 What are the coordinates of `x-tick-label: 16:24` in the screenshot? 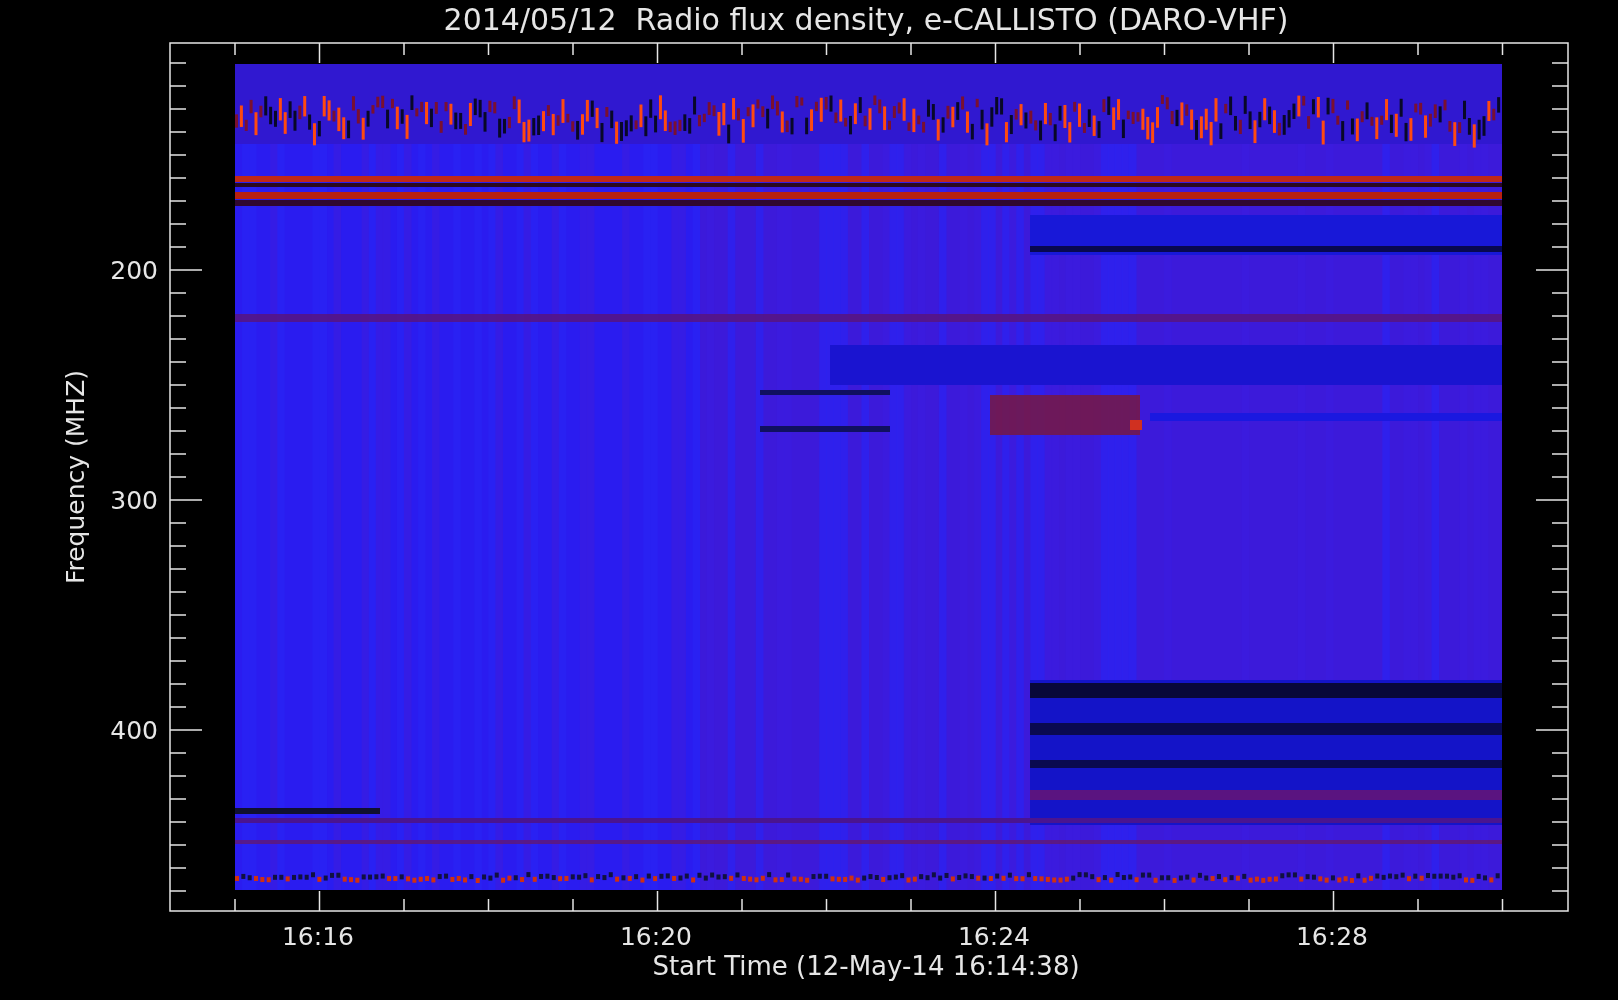 It's located at (994, 936).